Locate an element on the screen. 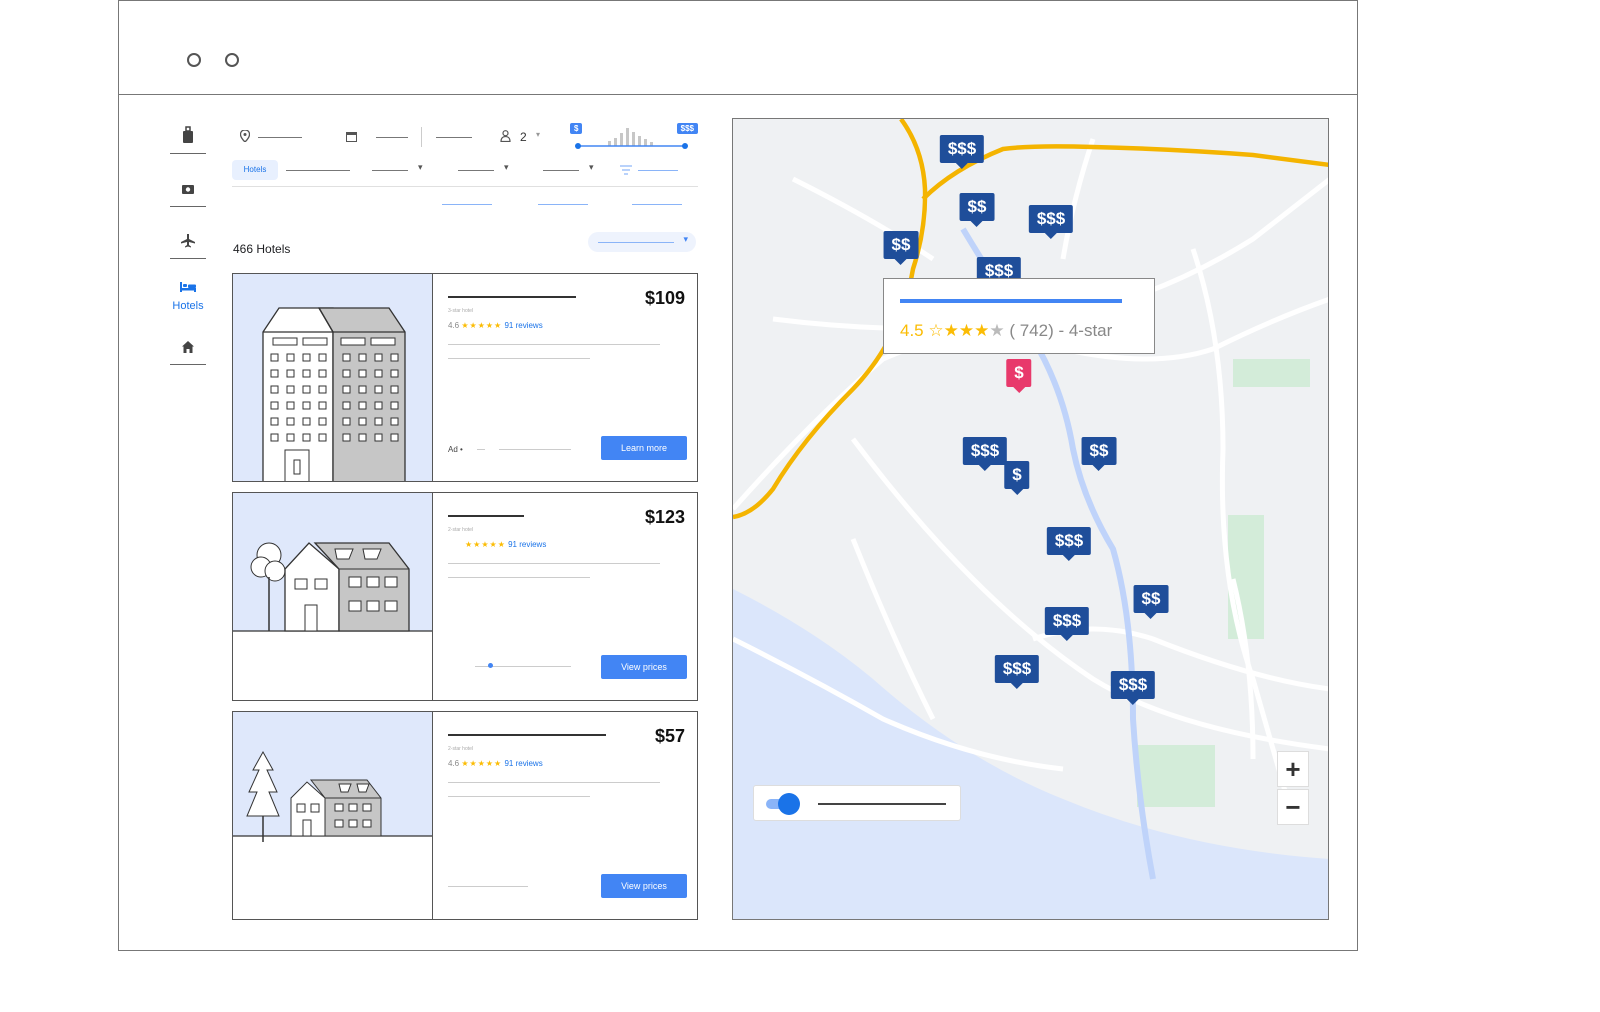  tooltip-title-placeholder is located at coordinates (1011, 301).